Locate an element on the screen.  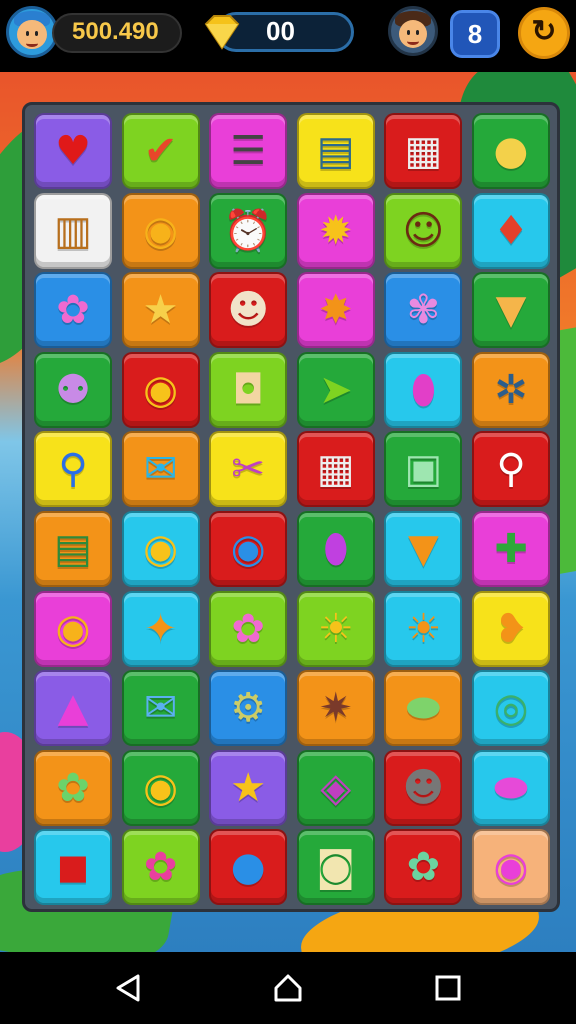
heart-icon: ♥ is located at coordinates (73, 151).